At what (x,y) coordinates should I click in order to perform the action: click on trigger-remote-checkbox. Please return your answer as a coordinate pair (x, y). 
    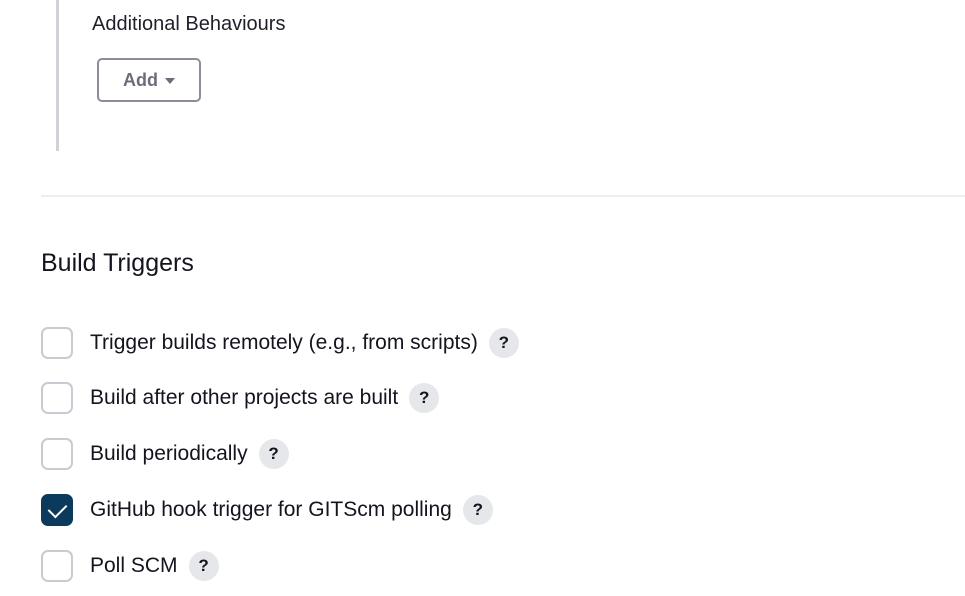
    Looking at the image, I should click on (57, 343).